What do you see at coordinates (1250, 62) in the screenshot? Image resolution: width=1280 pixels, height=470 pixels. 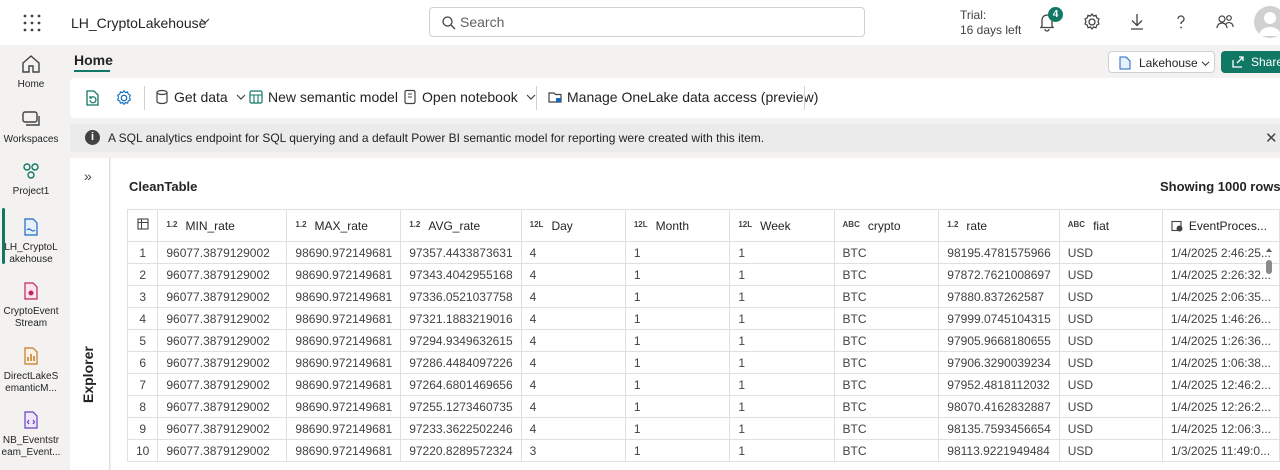 I see `share-button: Share` at bounding box center [1250, 62].